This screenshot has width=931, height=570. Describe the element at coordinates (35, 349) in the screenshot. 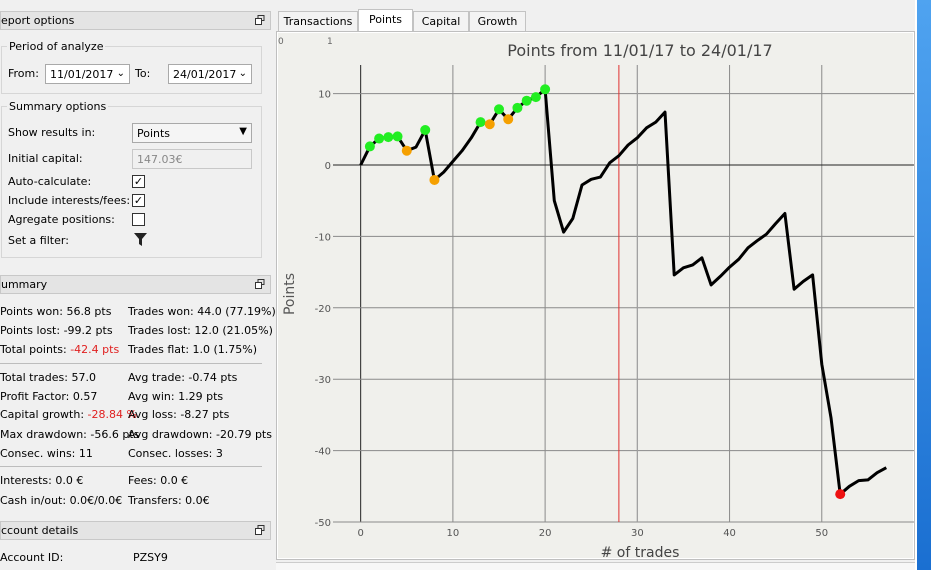

I see `total-points-label: Total points:` at that location.